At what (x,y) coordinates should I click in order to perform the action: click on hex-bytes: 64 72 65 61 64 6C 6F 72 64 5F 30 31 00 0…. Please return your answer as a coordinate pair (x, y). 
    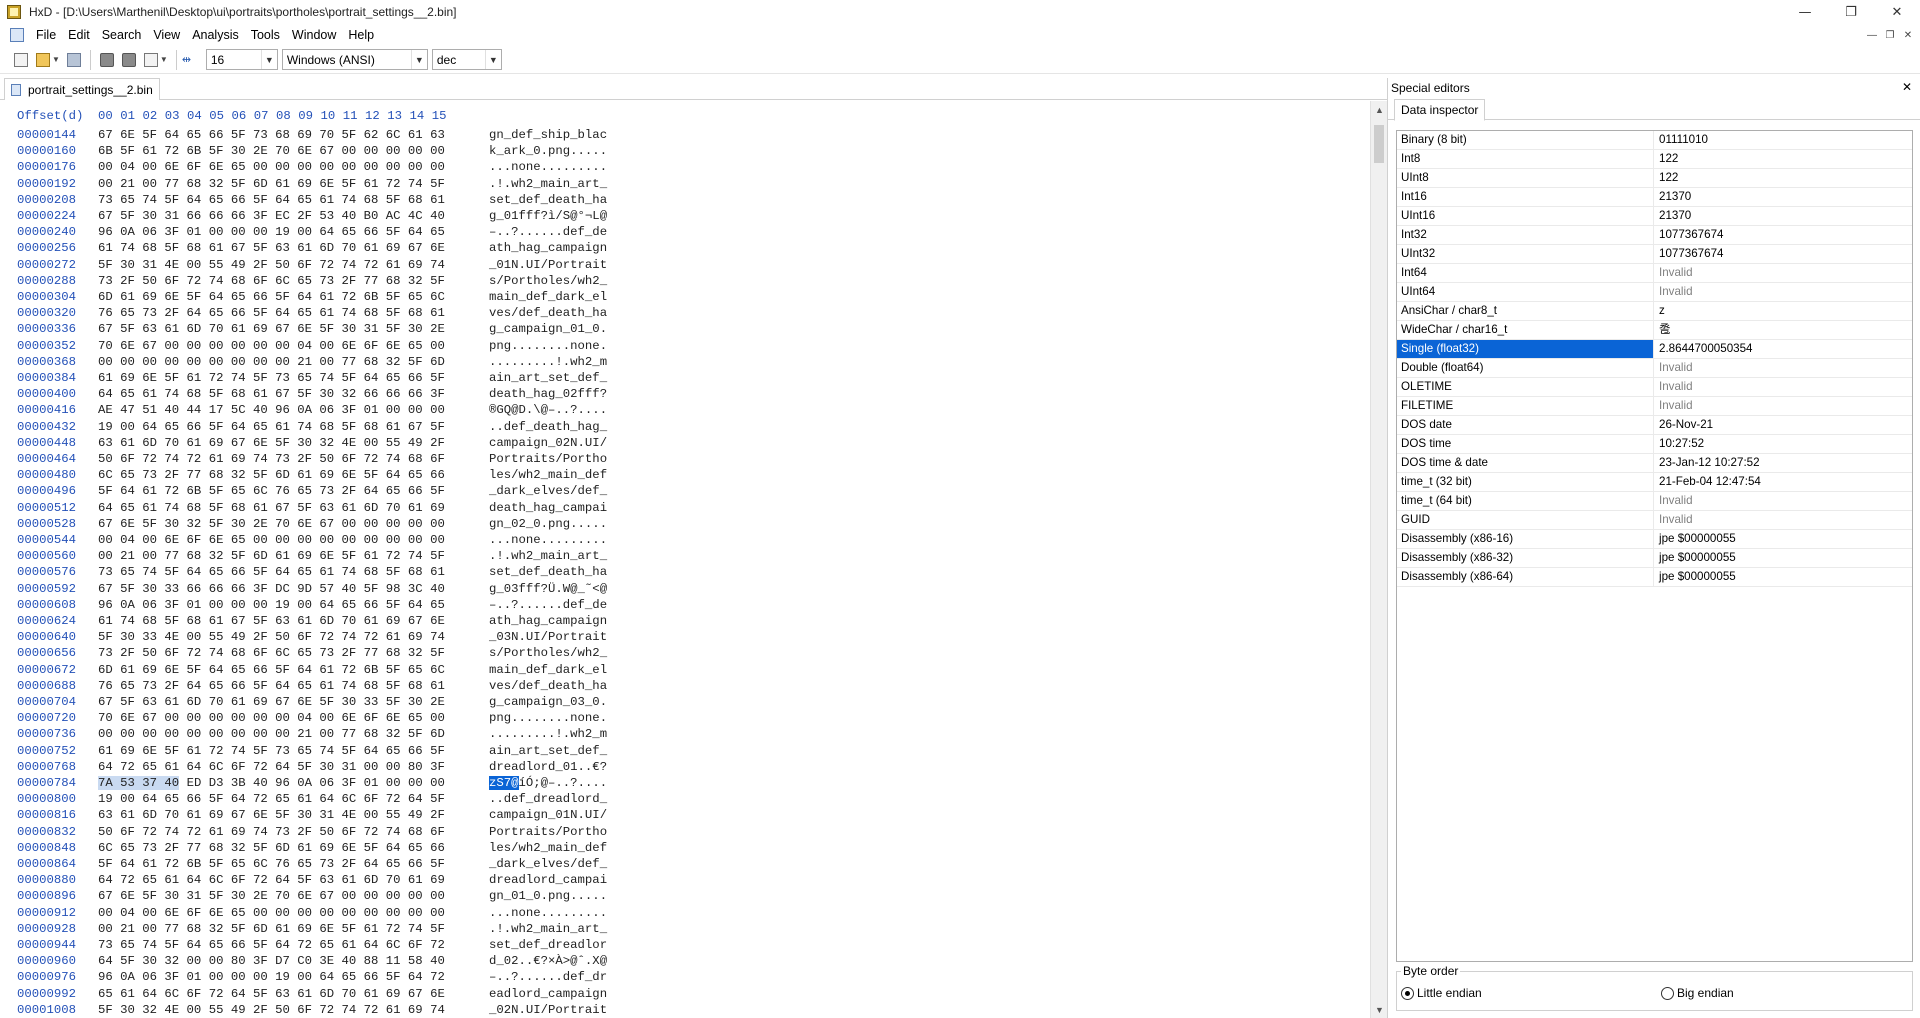
    Looking at the image, I should click on (271, 767).